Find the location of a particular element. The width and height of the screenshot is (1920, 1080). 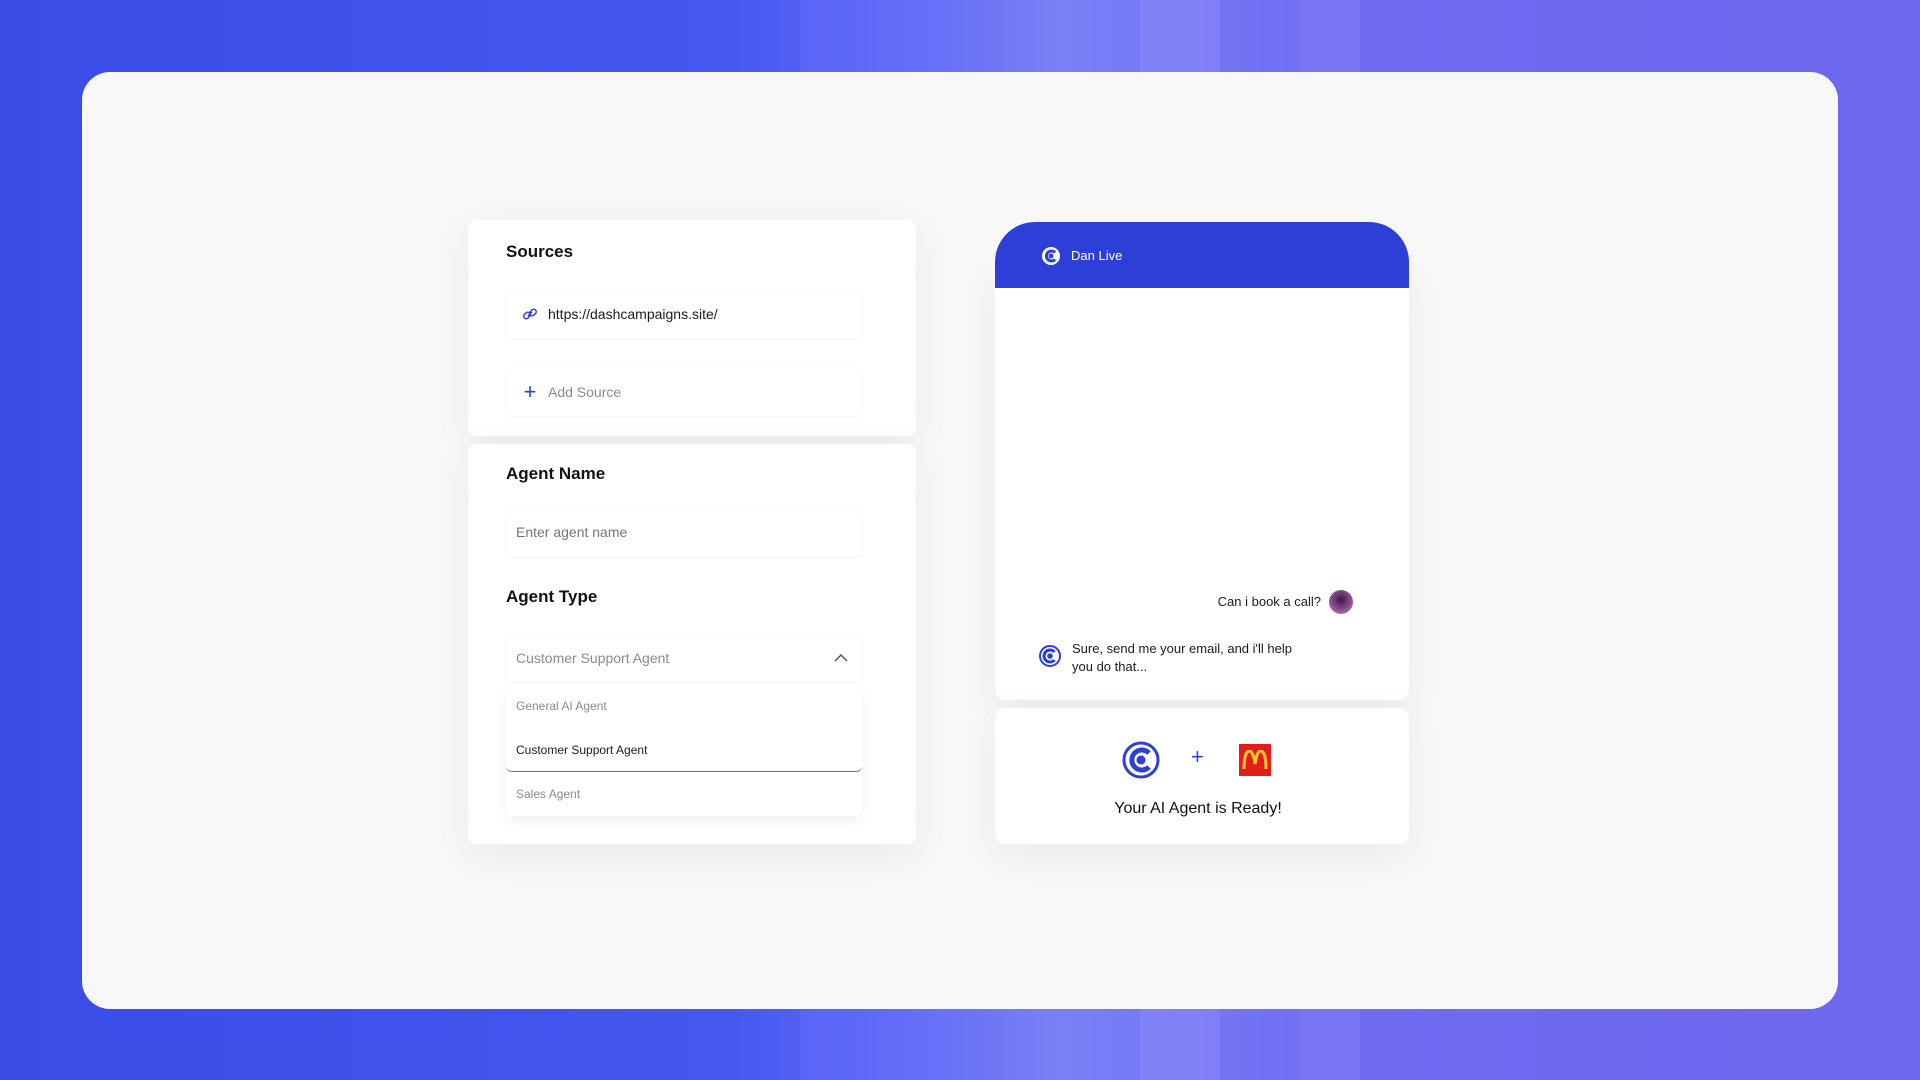

add-source-button: + Add Source is located at coordinates (684, 392).